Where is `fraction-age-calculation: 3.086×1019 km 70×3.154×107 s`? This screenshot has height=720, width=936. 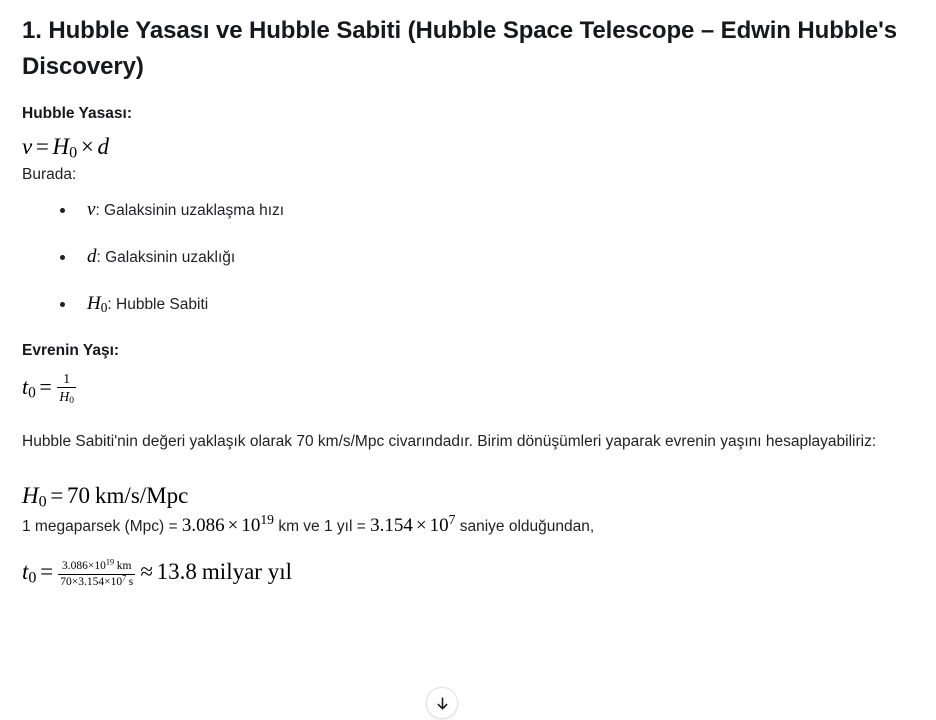 fraction-age-calculation: 3.086×1019 km 70×3.154×107 s is located at coordinates (97, 573).